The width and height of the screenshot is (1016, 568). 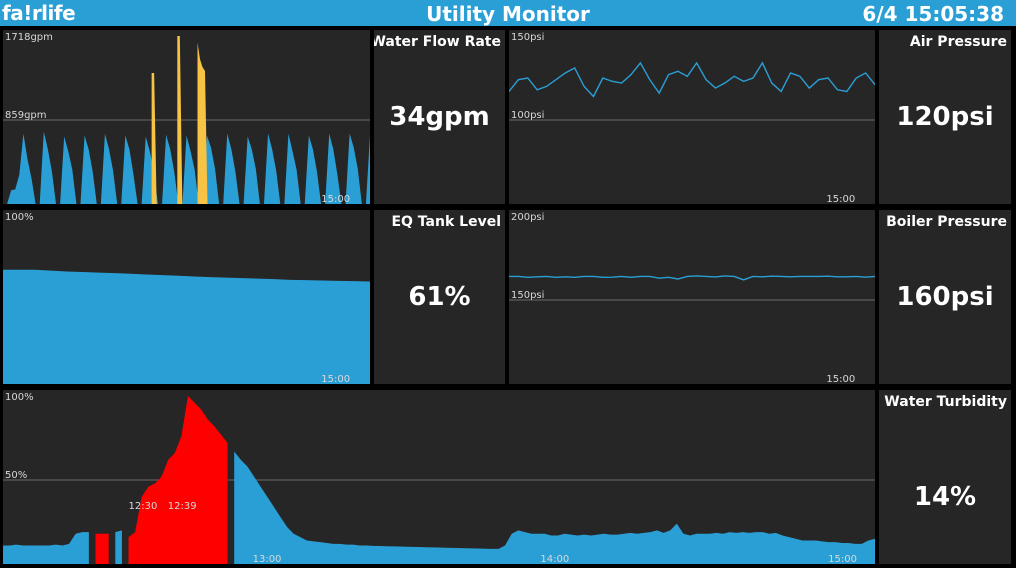 I want to click on y-tick-label: 200psi, so click(x=527, y=217).